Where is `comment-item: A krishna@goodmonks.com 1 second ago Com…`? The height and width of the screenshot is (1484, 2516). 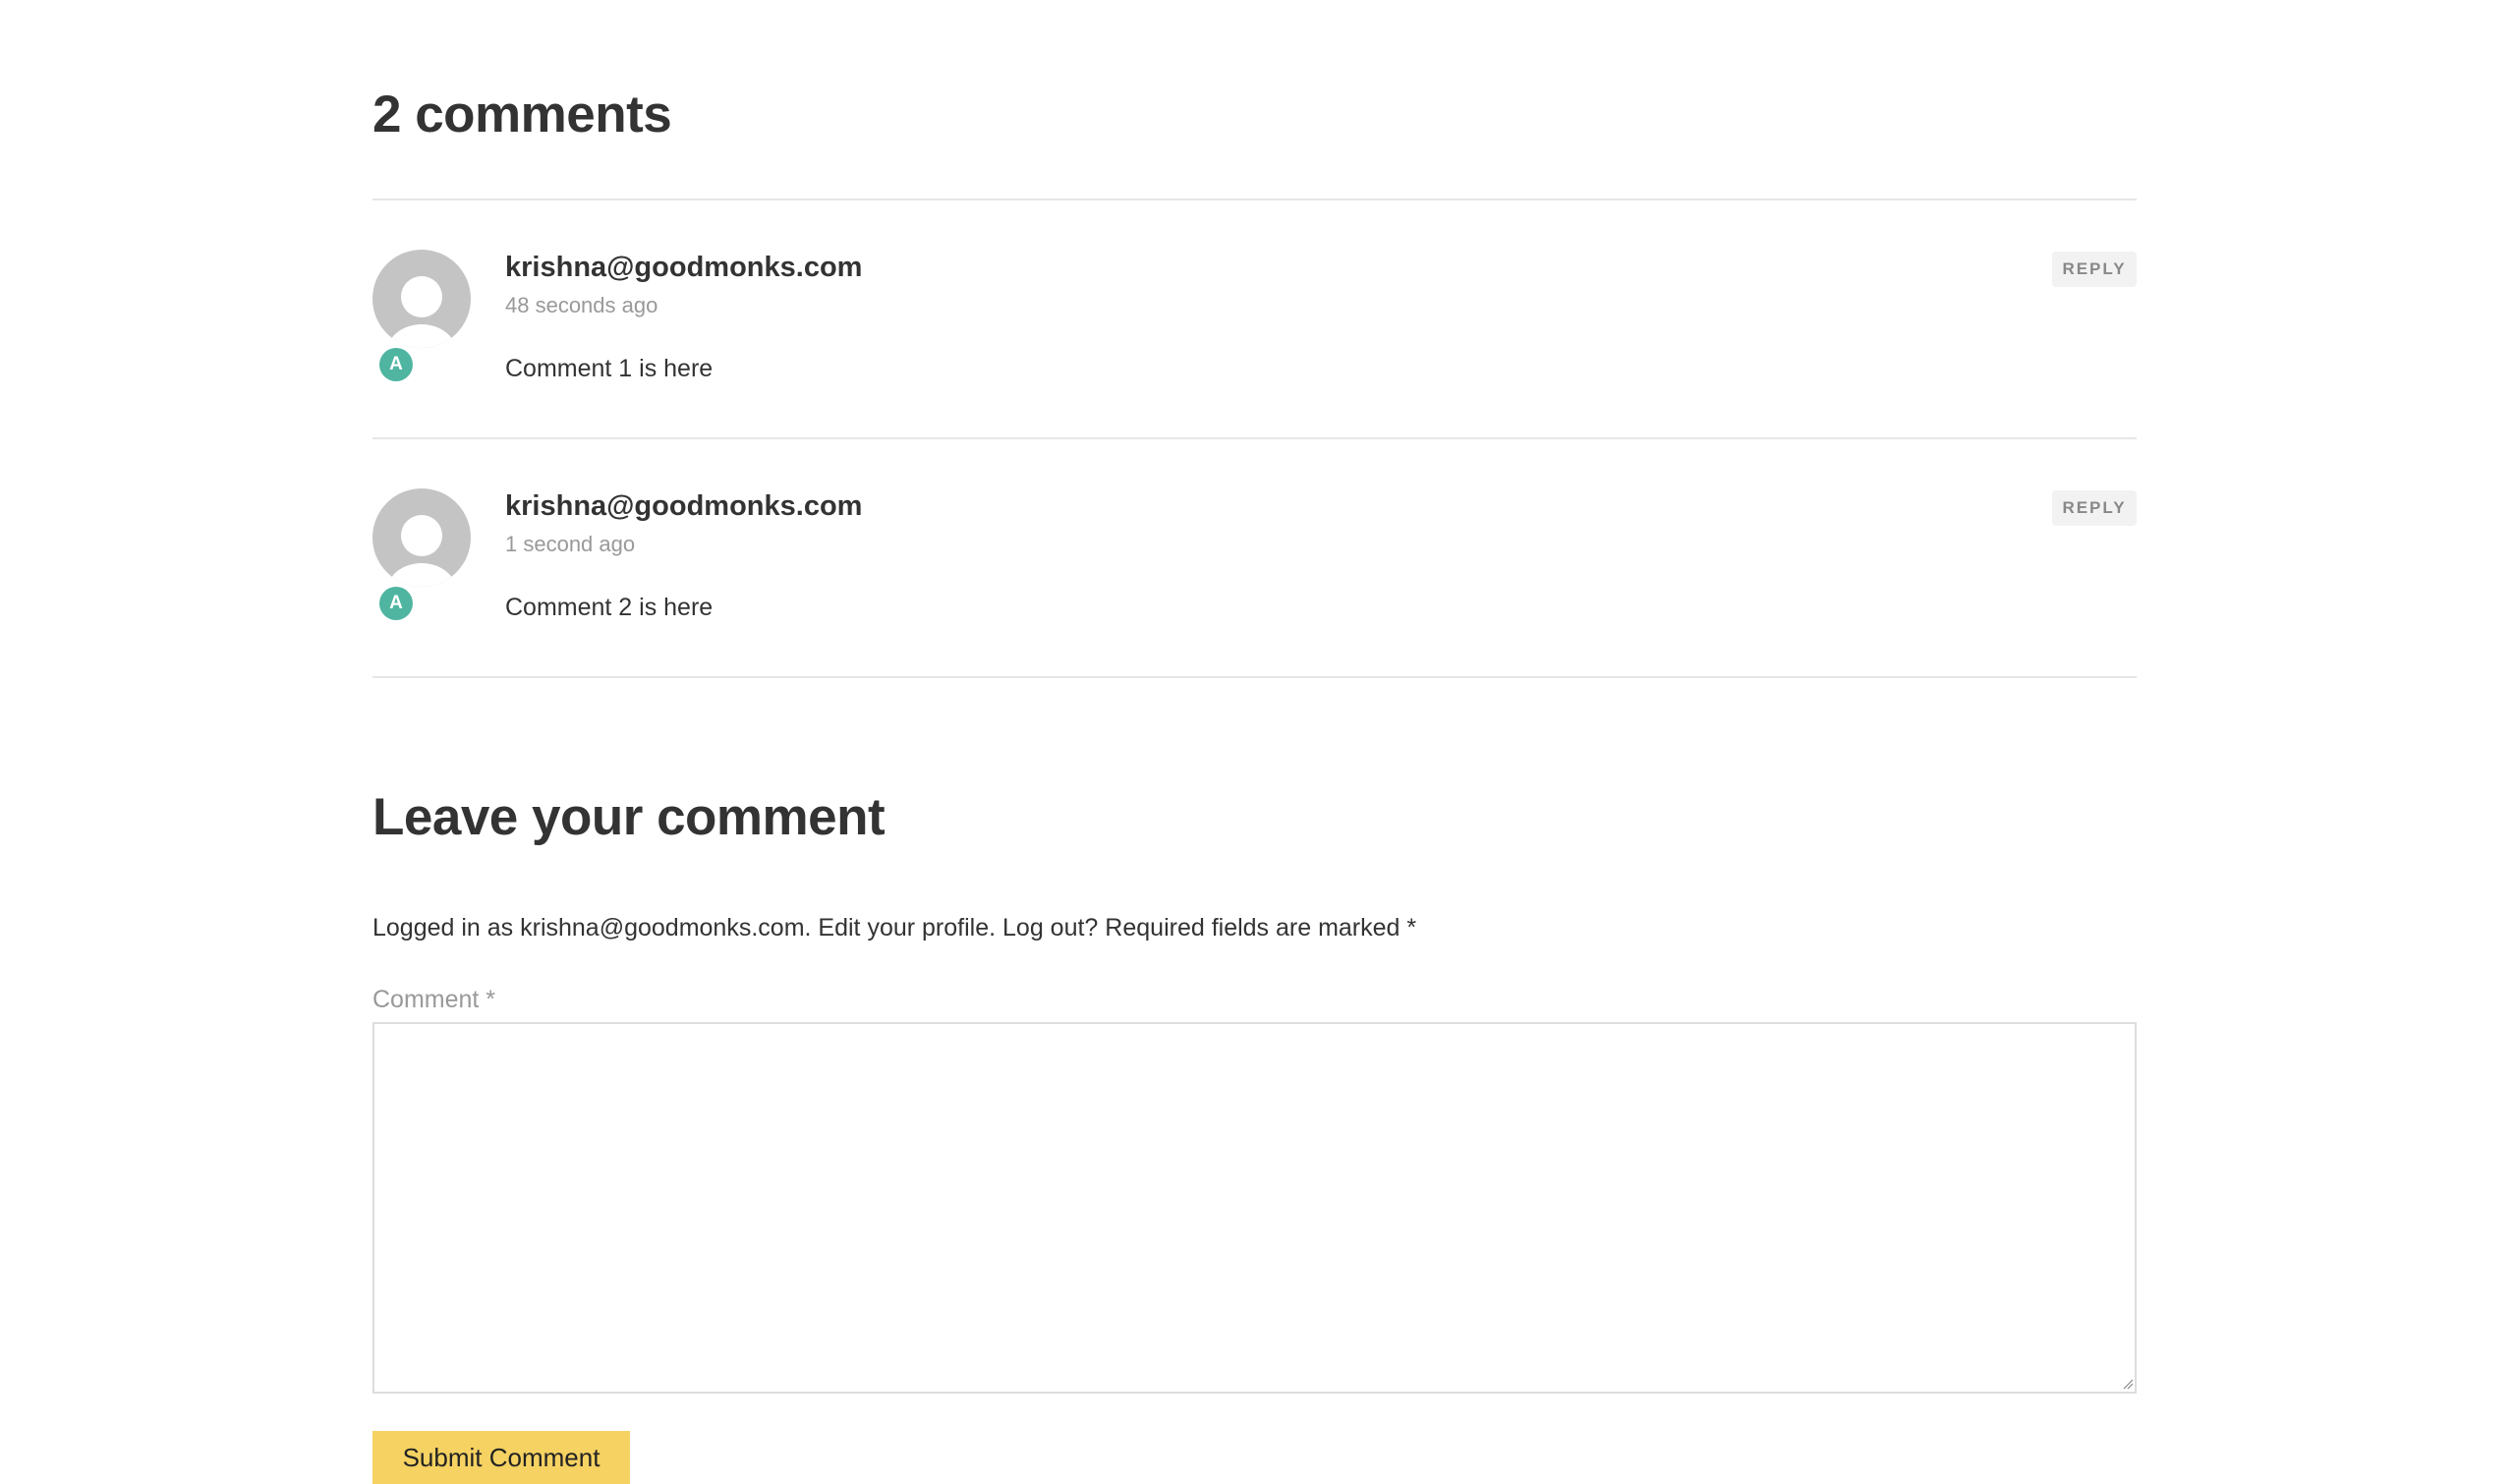 comment-item: A krishna@goodmonks.com 1 second ago Com… is located at coordinates (1254, 586).